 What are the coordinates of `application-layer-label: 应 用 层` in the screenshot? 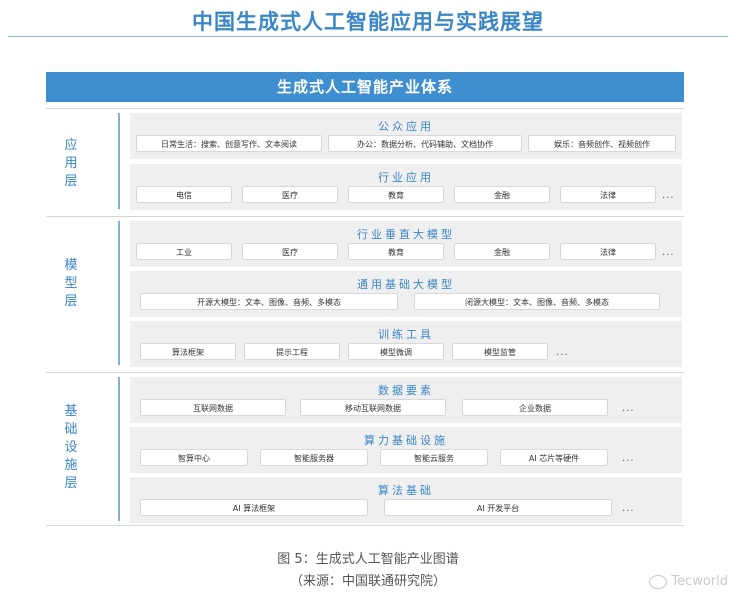 It's located at (71, 163).